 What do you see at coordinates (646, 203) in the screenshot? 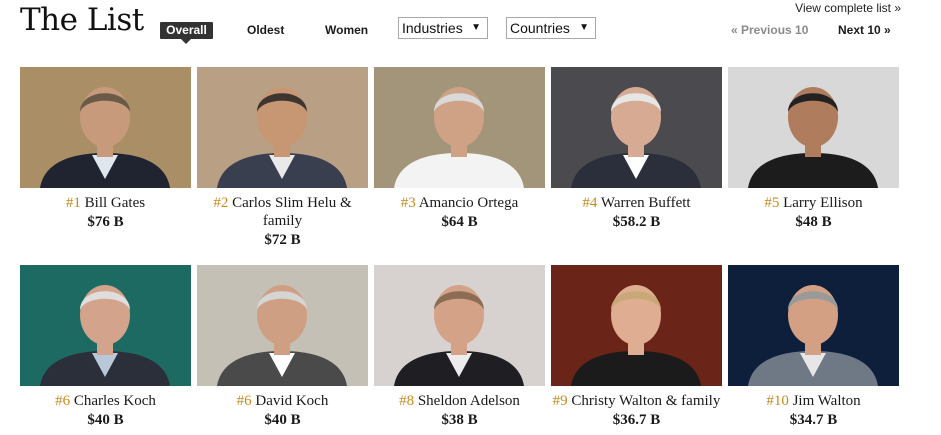
I see `person-name: Warren Buffett` at bounding box center [646, 203].